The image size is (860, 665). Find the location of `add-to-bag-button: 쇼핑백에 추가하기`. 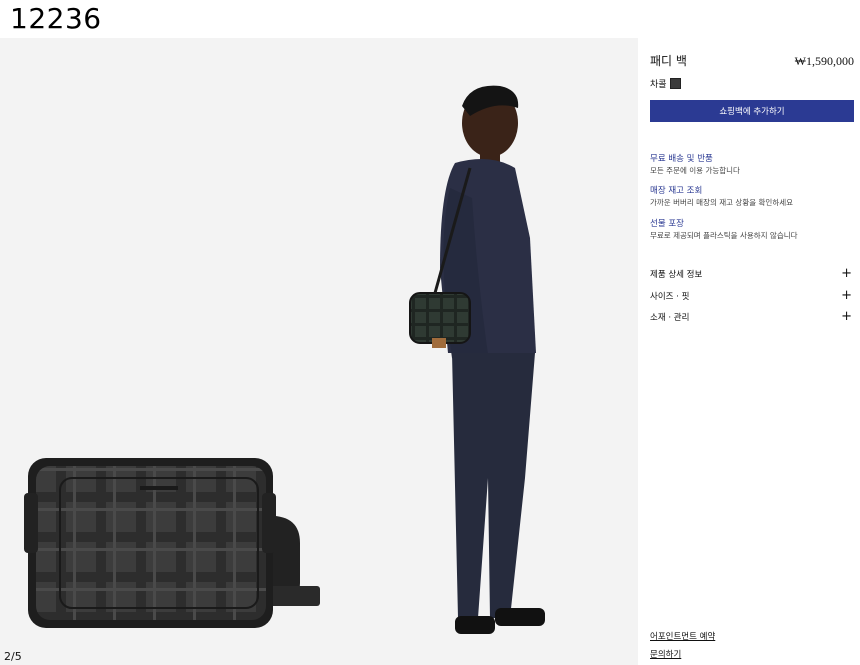

add-to-bag-button: 쇼핑백에 추가하기 is located at coordinates (752, 111).